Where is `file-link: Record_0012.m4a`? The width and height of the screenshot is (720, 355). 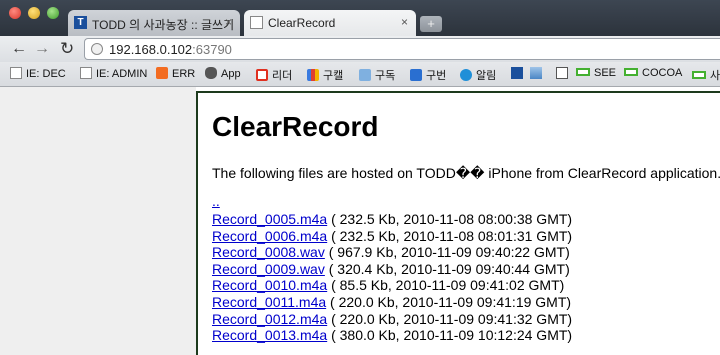
file-link: Record_0012.m4a is located at coordinates (269, 319).